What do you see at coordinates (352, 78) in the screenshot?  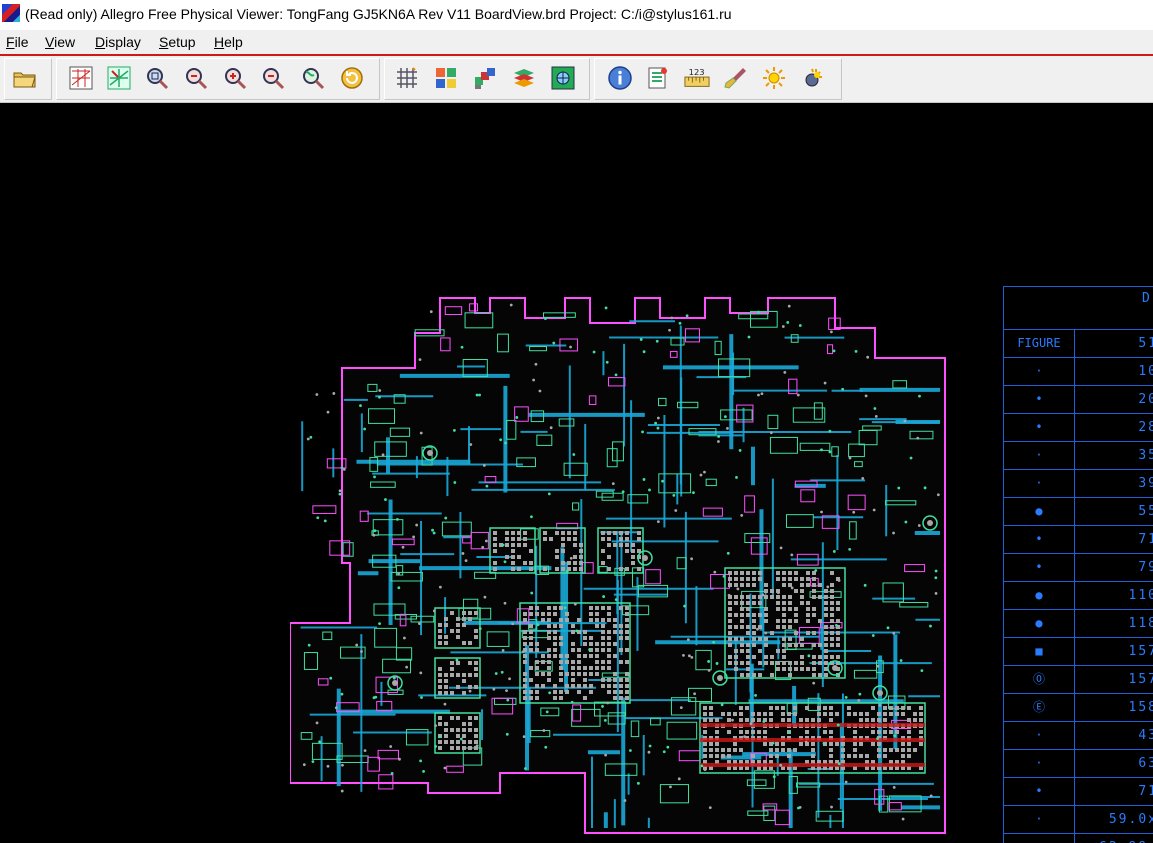 I see `redraw-icon` at bounding box center [352, 78].